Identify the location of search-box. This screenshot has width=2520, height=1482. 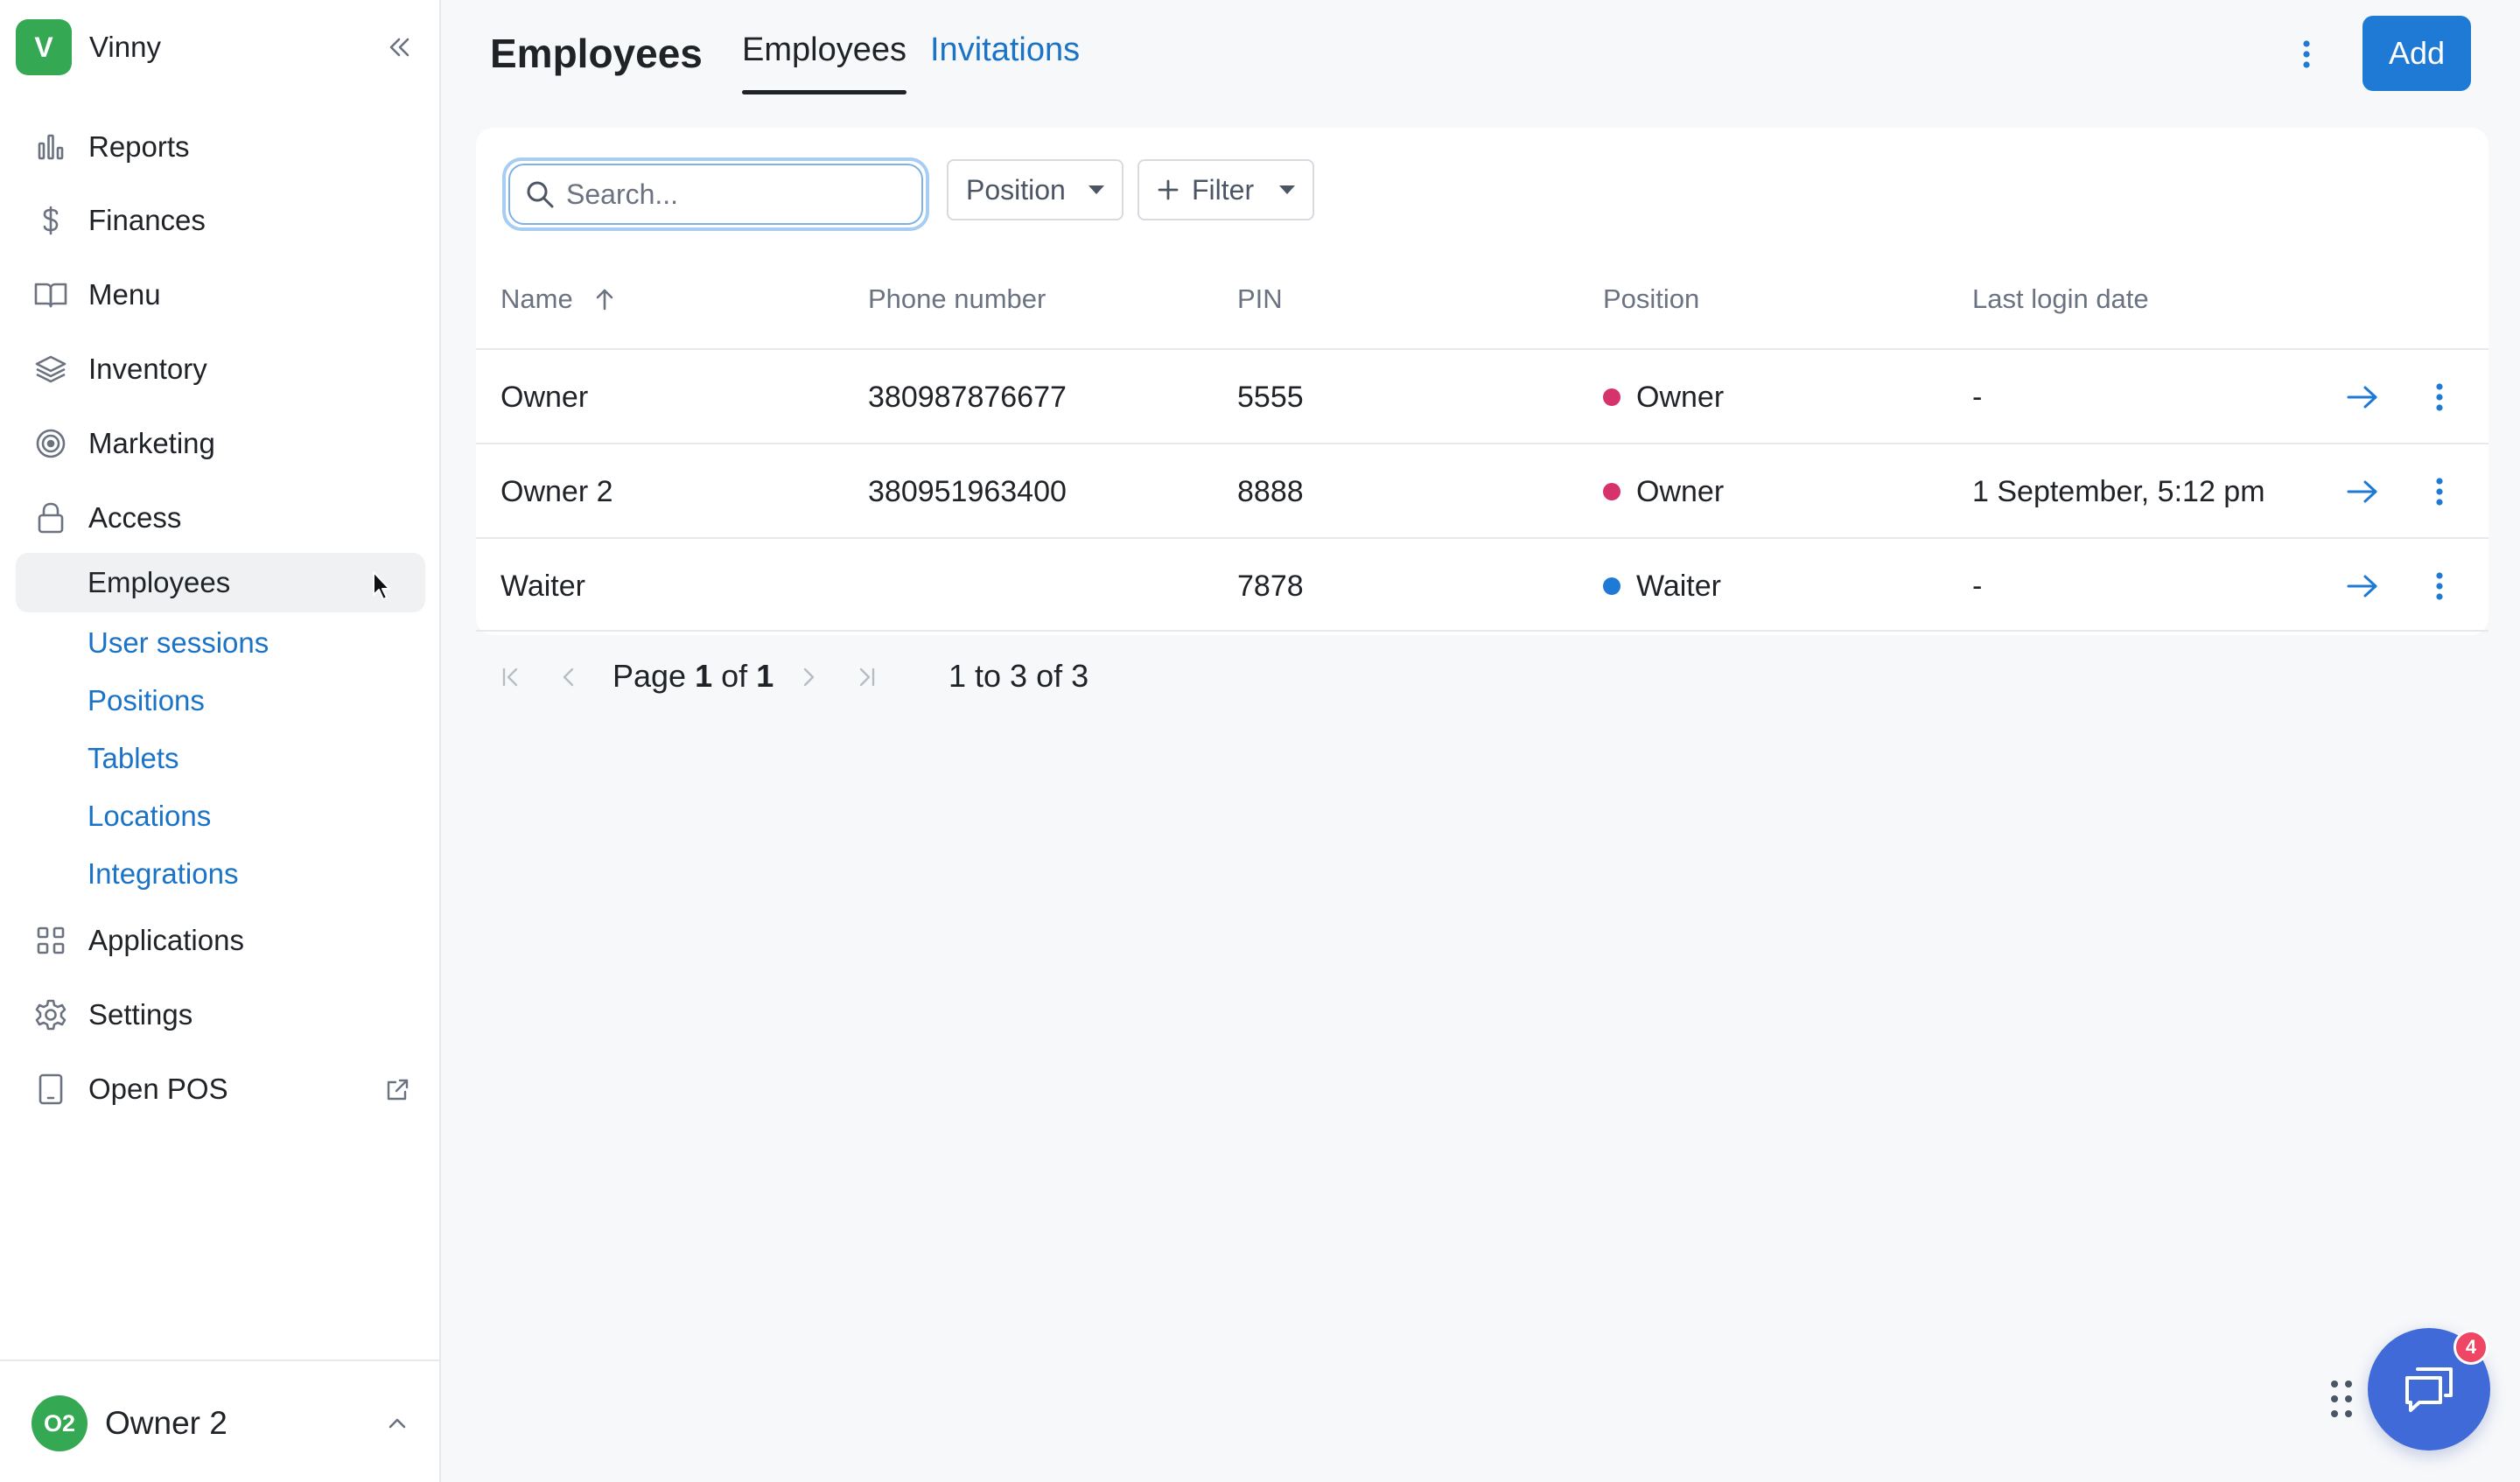
(715, 194).